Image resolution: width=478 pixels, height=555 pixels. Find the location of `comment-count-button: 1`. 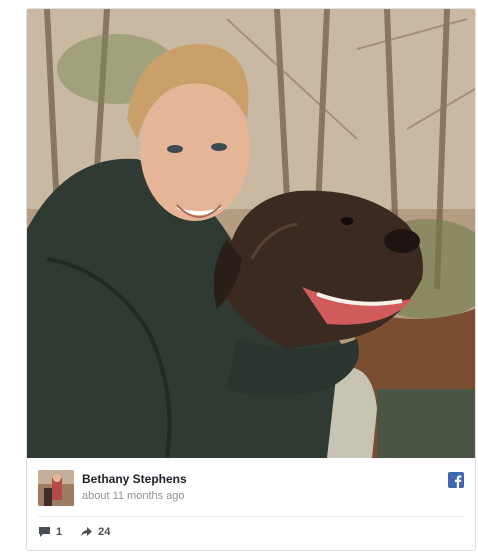

comment-count-button: 1 is located at coordinates (50, 532).